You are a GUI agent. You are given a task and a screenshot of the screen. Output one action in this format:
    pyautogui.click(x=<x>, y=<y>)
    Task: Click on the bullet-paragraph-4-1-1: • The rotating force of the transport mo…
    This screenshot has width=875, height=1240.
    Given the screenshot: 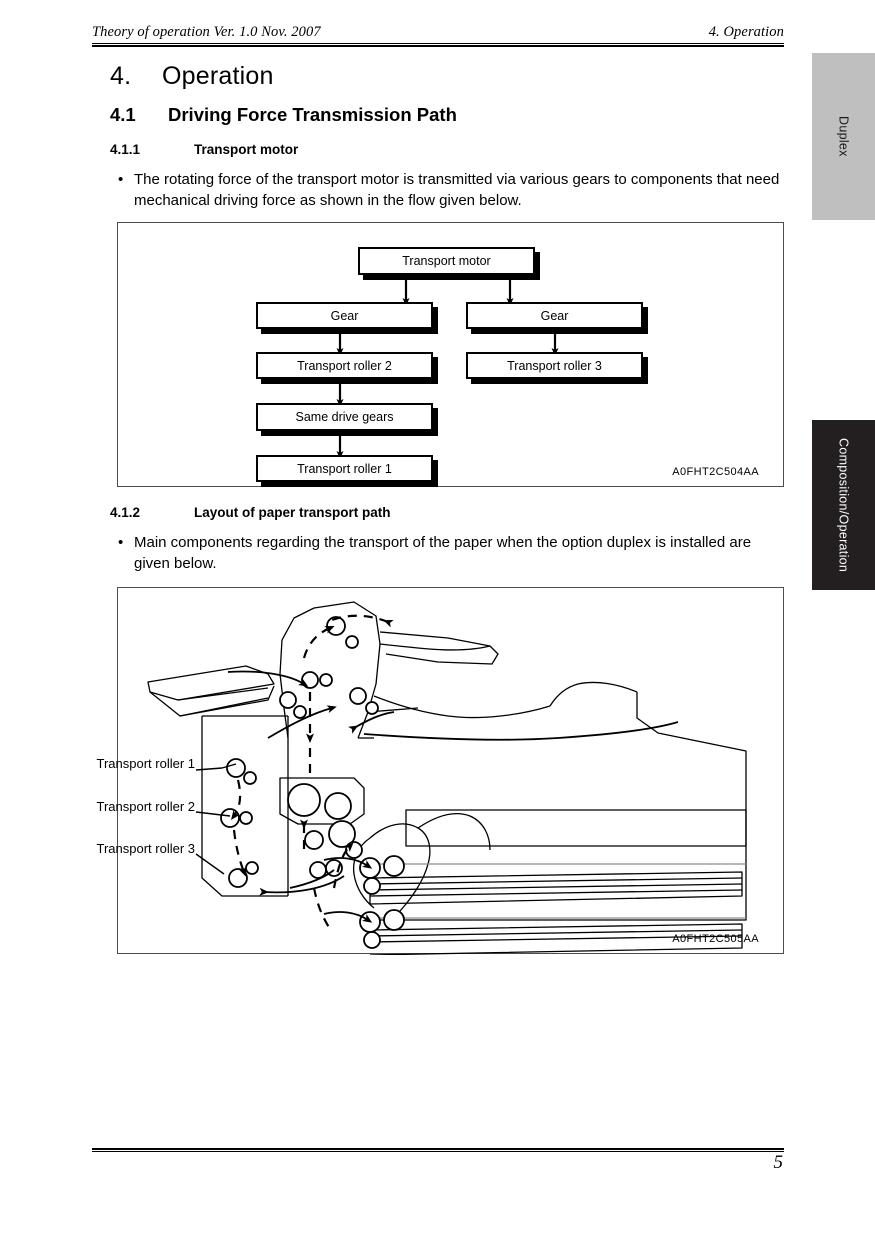 What is the action you would take?
    pyautogui.click(x=454, y=190)
    